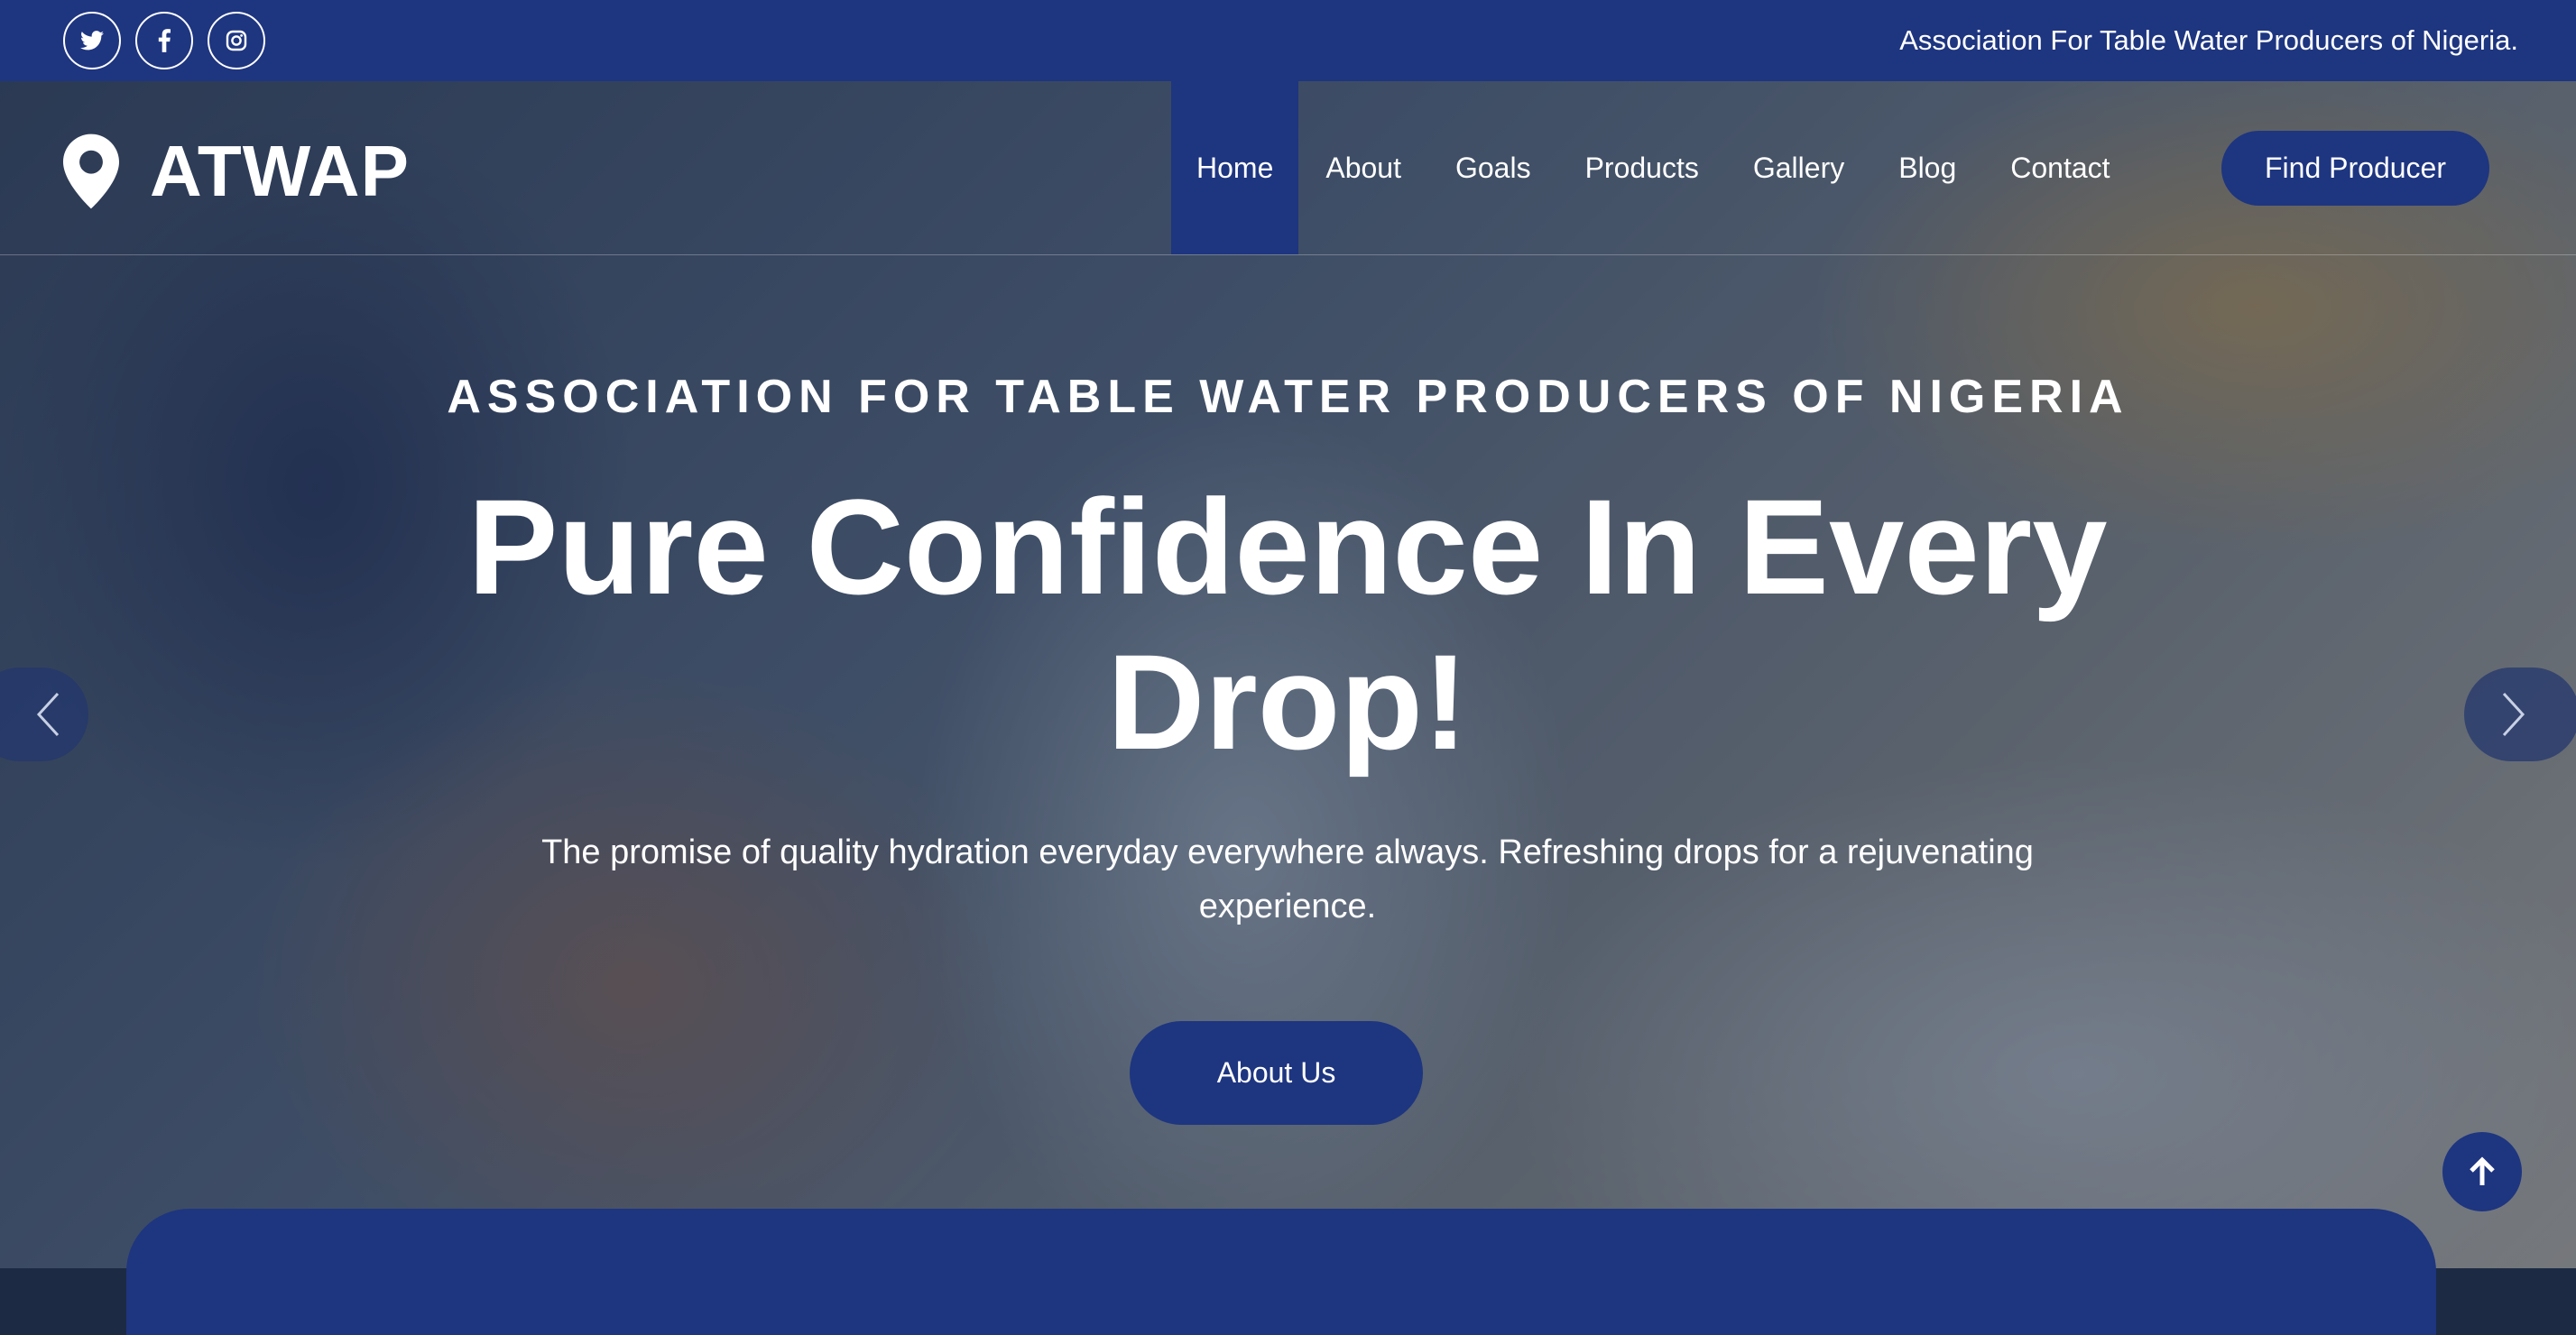  I want to click on find-producer-button: Find Producer, so click(2355, 168).